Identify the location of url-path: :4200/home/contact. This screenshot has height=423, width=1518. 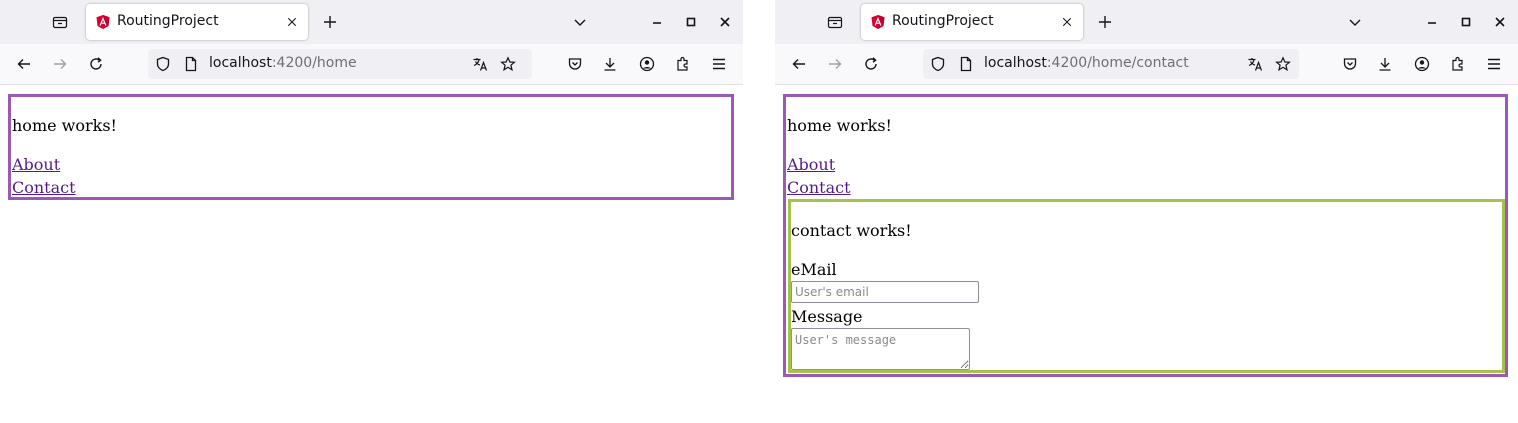
(1117, 63).